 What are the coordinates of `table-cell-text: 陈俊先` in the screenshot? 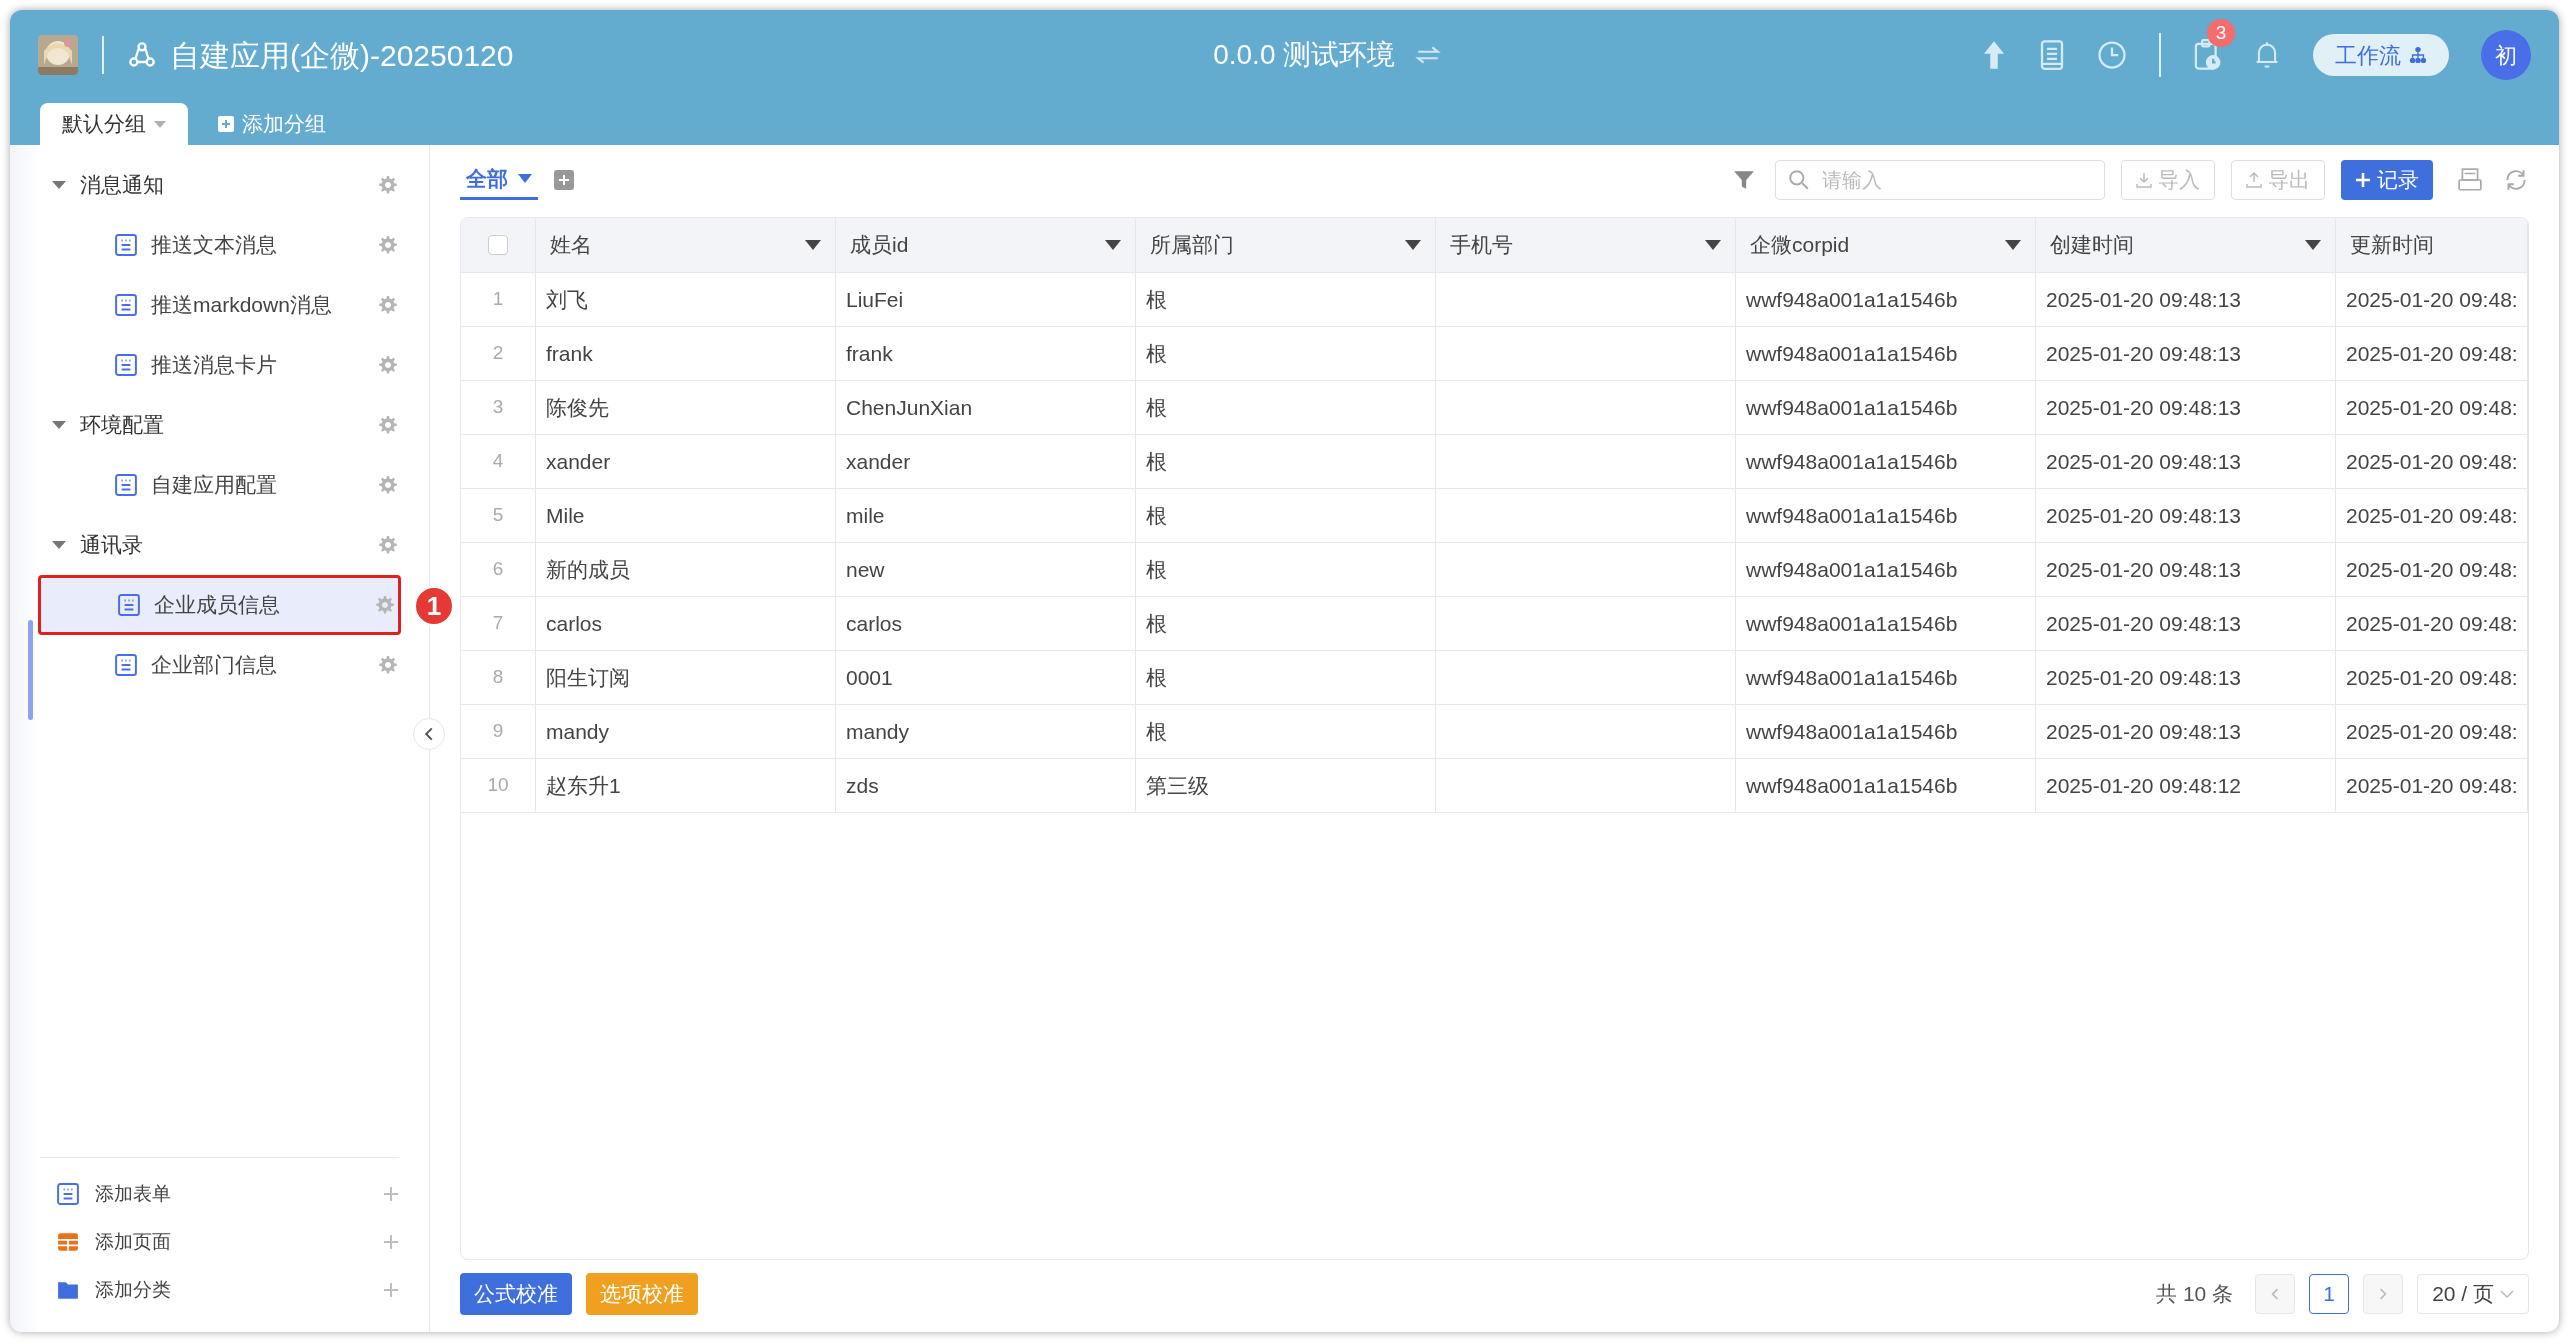 It's located at (577, 407).